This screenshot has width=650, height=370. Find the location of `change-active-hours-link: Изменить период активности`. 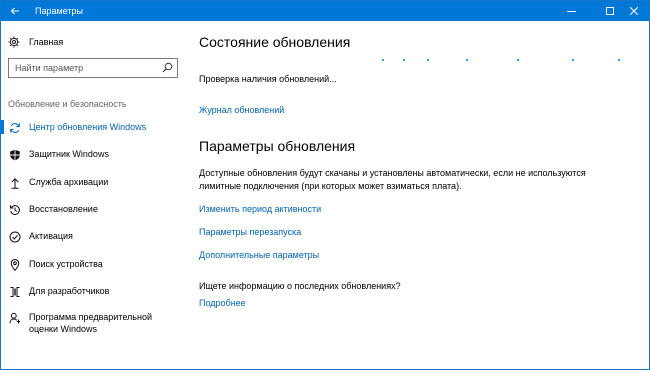

change-active-hours-link: Изменить период активности is located at coordinates (260, 209).